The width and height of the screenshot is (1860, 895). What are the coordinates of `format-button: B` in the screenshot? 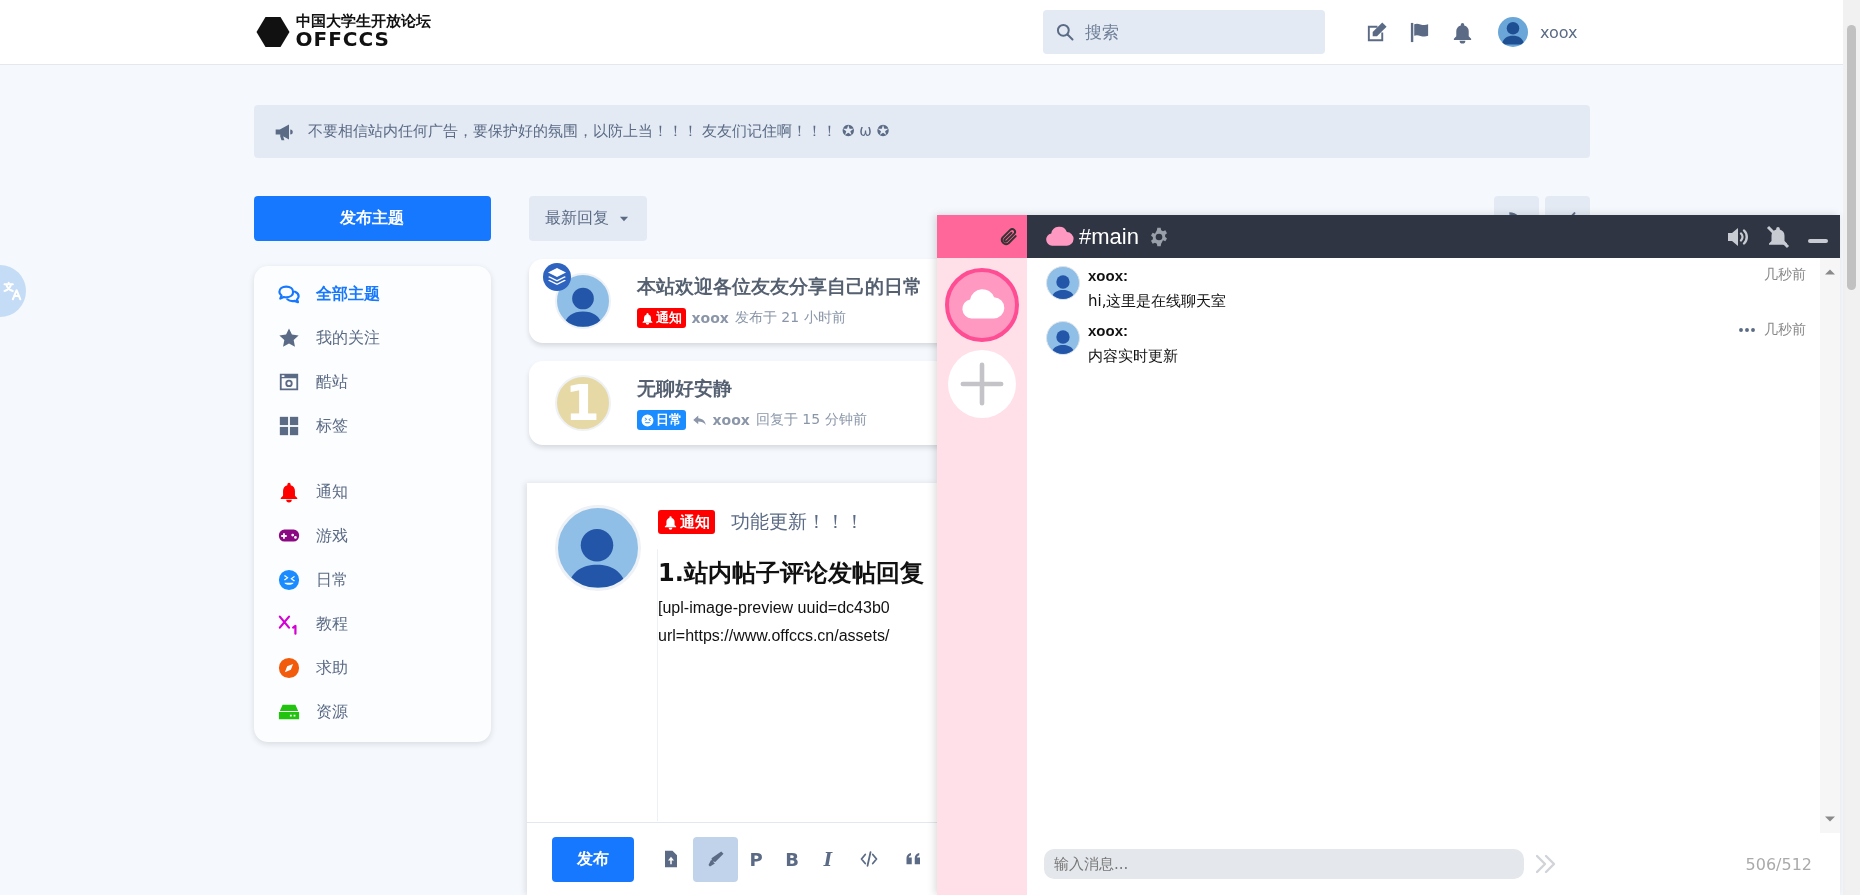 It's located at (792, 859).